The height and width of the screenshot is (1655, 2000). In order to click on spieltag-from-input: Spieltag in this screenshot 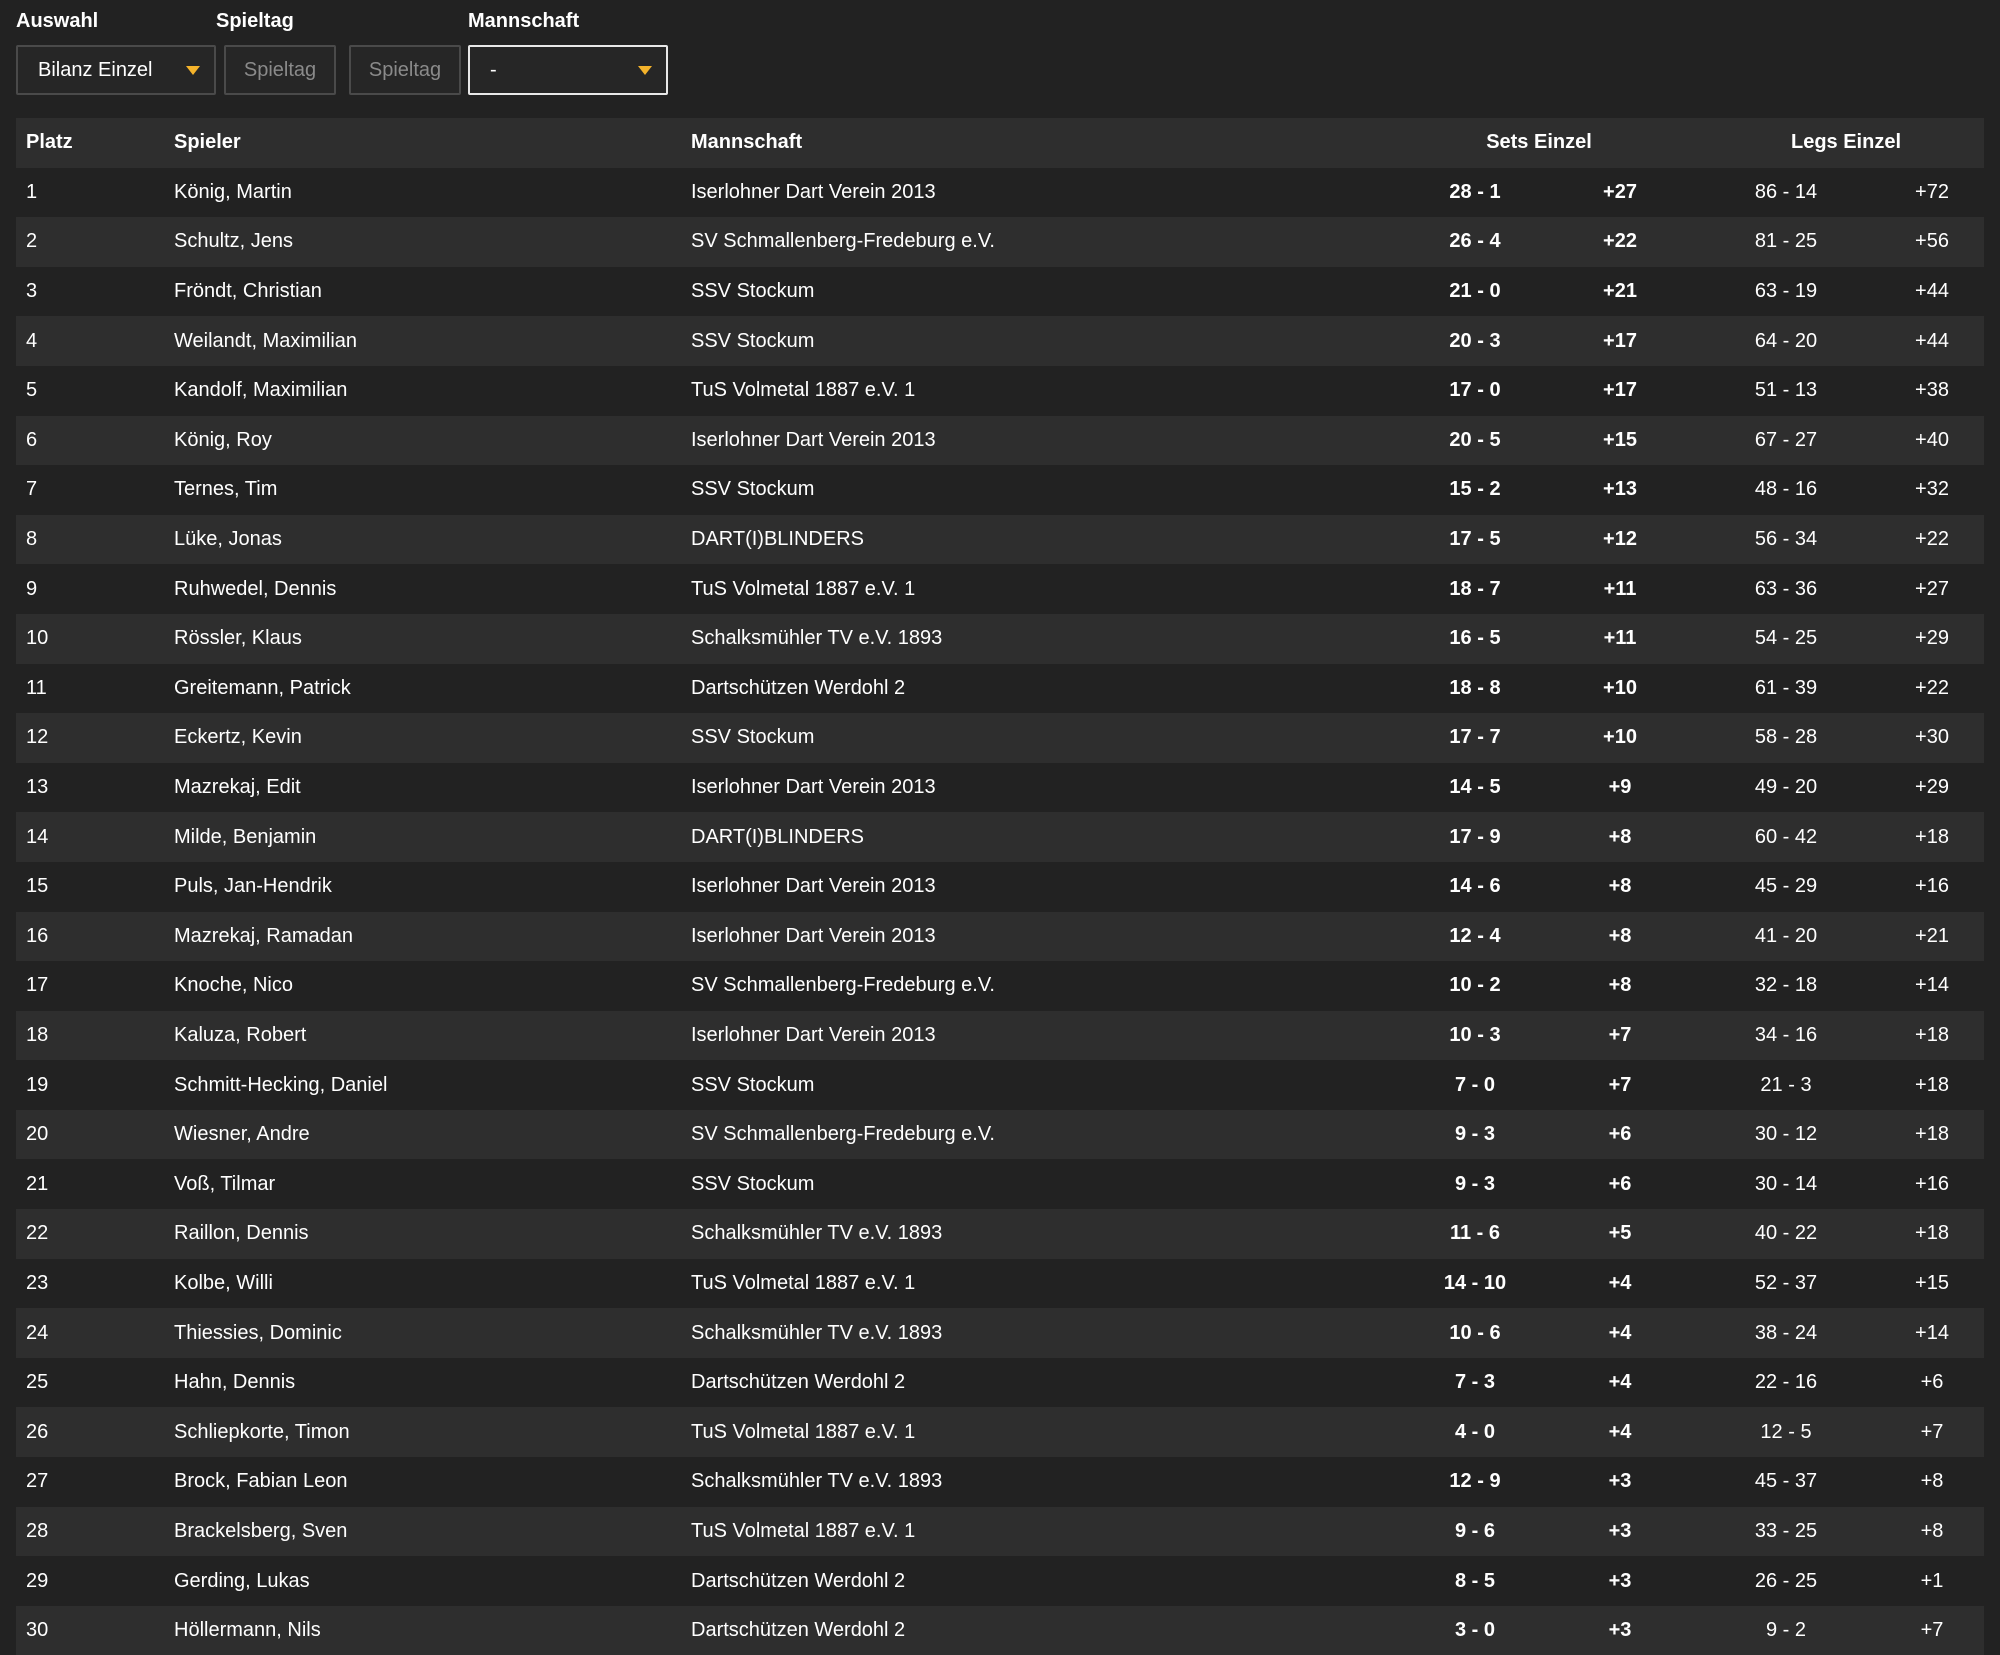, I will do `click(280, 70)`.